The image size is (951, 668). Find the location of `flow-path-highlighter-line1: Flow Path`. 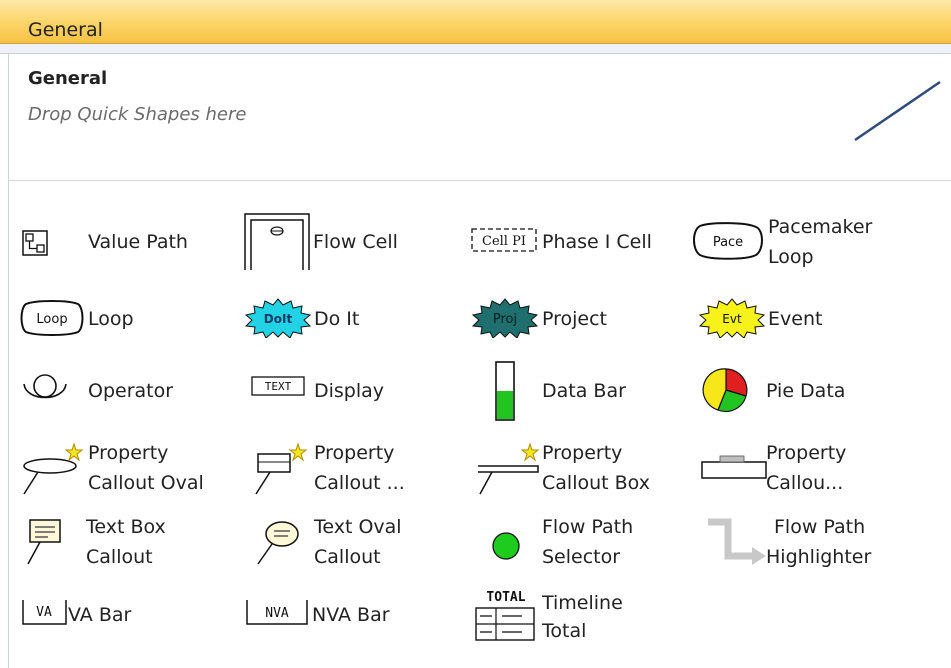

flow-path-highlighter-line1: Flow Path is located at coordinates (820, 527).